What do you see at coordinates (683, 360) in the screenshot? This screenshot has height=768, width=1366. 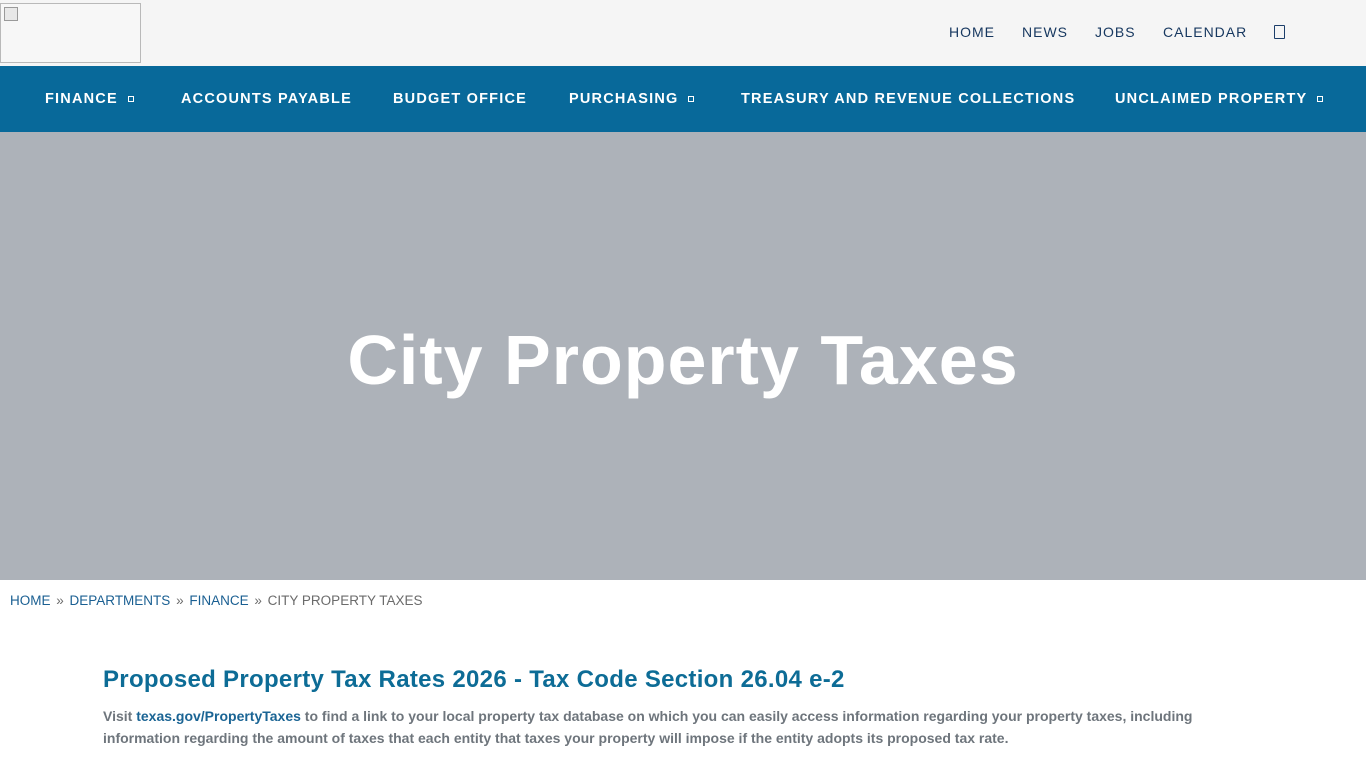 I see `page-title: City Property Taxes` at bounding box center [683, 360].